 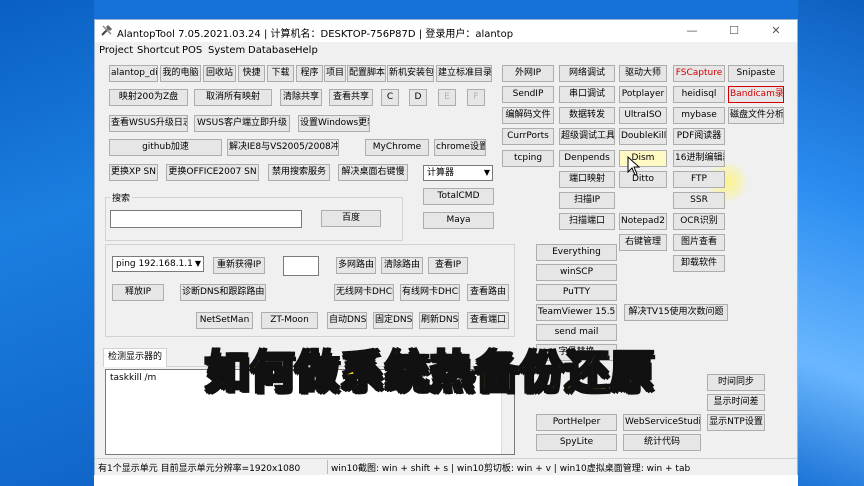 I want to click on net-debug-button: 网络调试, so click(x=587, y=73).